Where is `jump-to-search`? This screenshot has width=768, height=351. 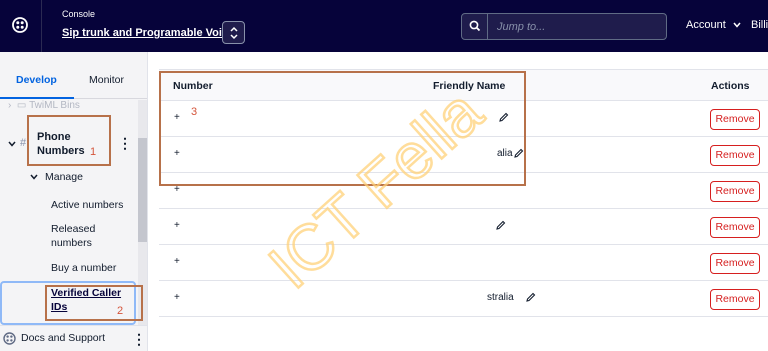 jump-to-search is located at coordinates (564, 26).